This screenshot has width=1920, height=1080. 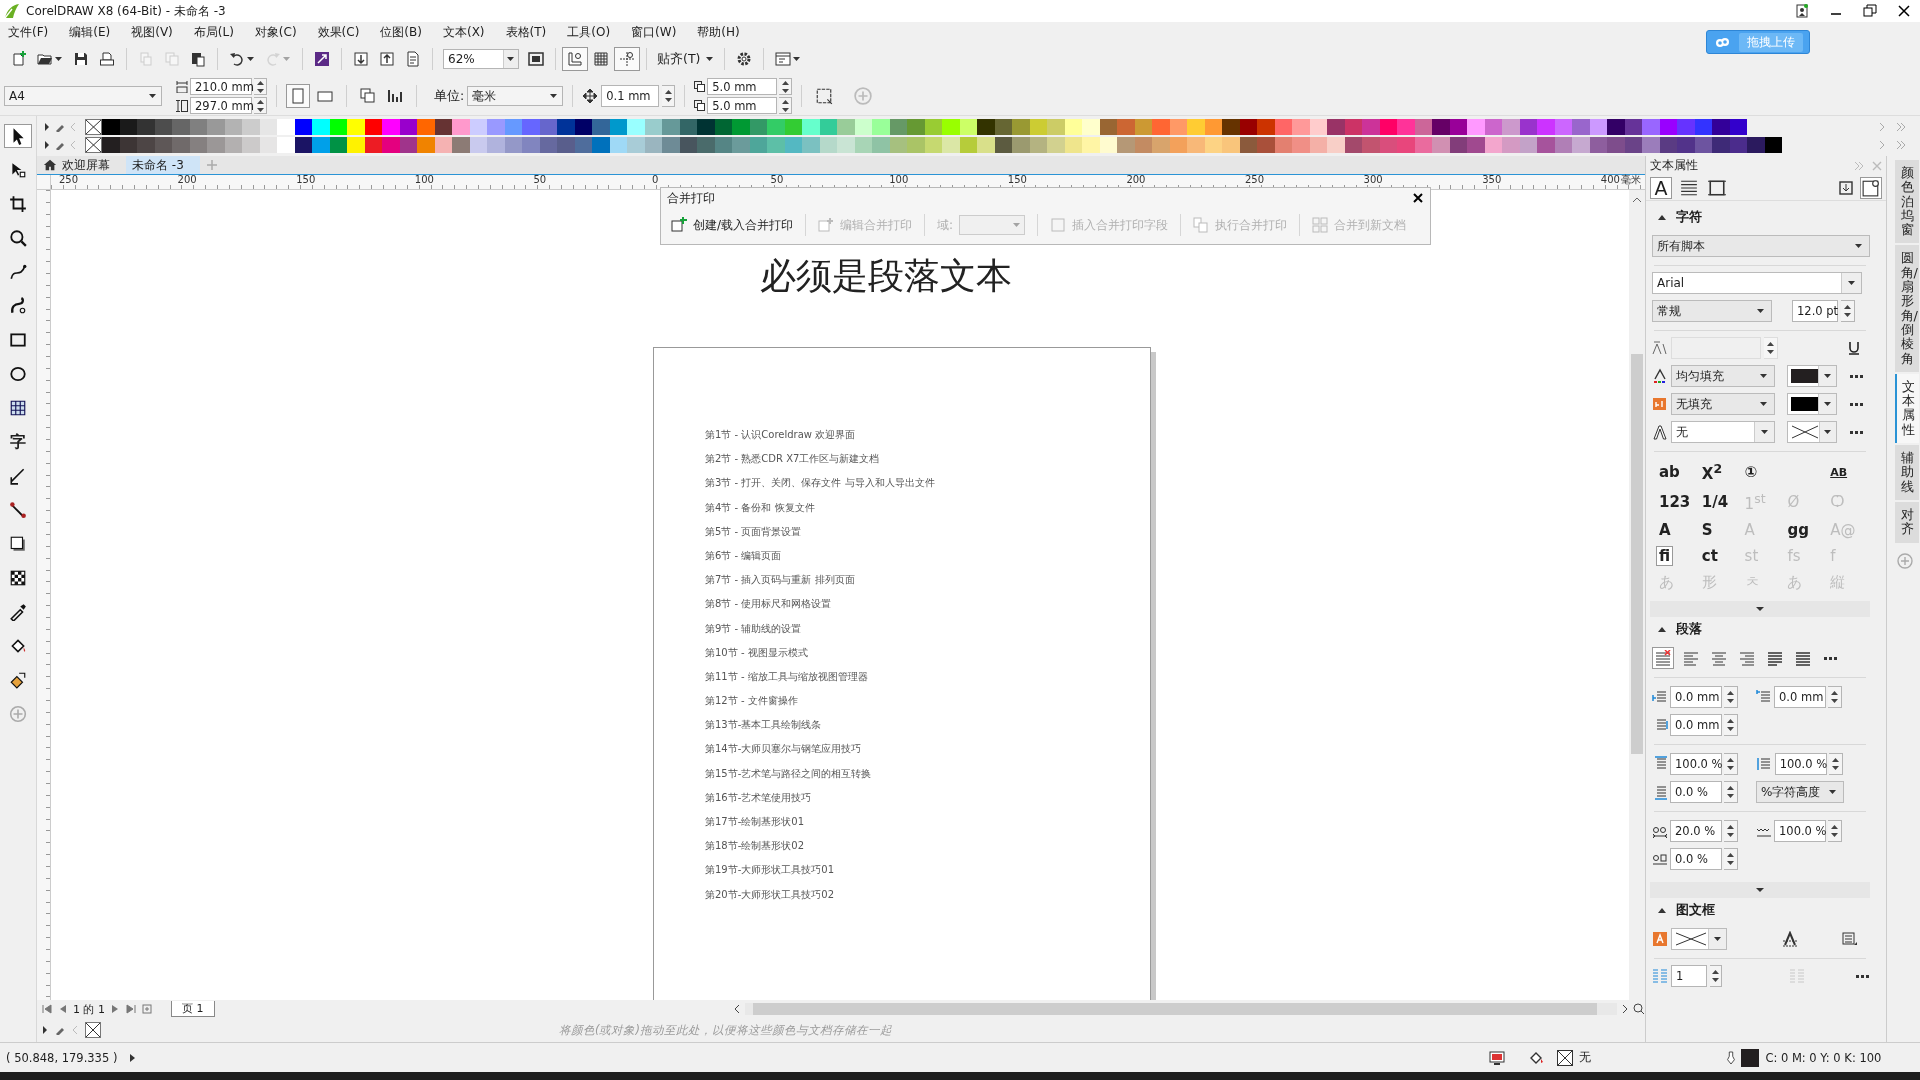 What do you see at coordinates (1761, 246) in the screenshot?
I see `script-dropdown: 所有脚本` at bounding box center [1761, 246].